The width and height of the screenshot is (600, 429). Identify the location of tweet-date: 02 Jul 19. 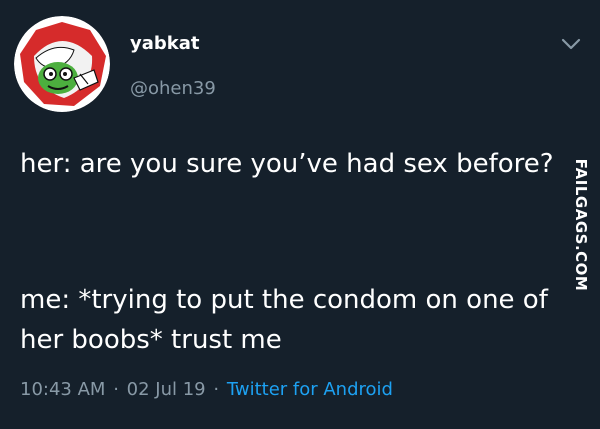
(166, 389).